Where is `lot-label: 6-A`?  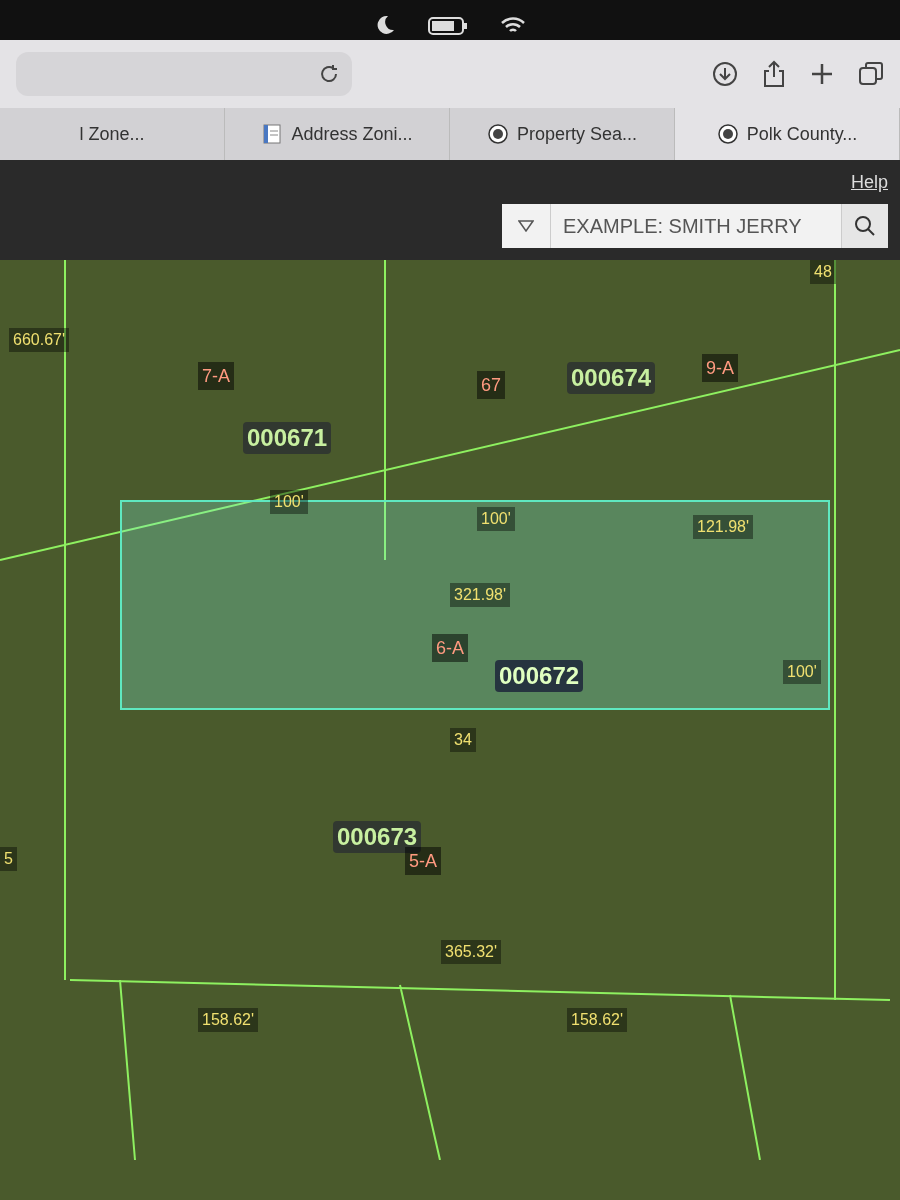 lot-label: 6-A is located at coordinates (450, 648).